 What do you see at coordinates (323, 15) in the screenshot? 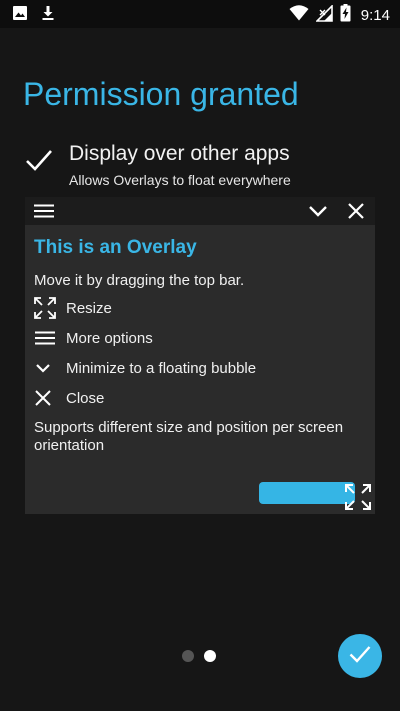
I see `signal-icon` at bounding box center [323, 15].